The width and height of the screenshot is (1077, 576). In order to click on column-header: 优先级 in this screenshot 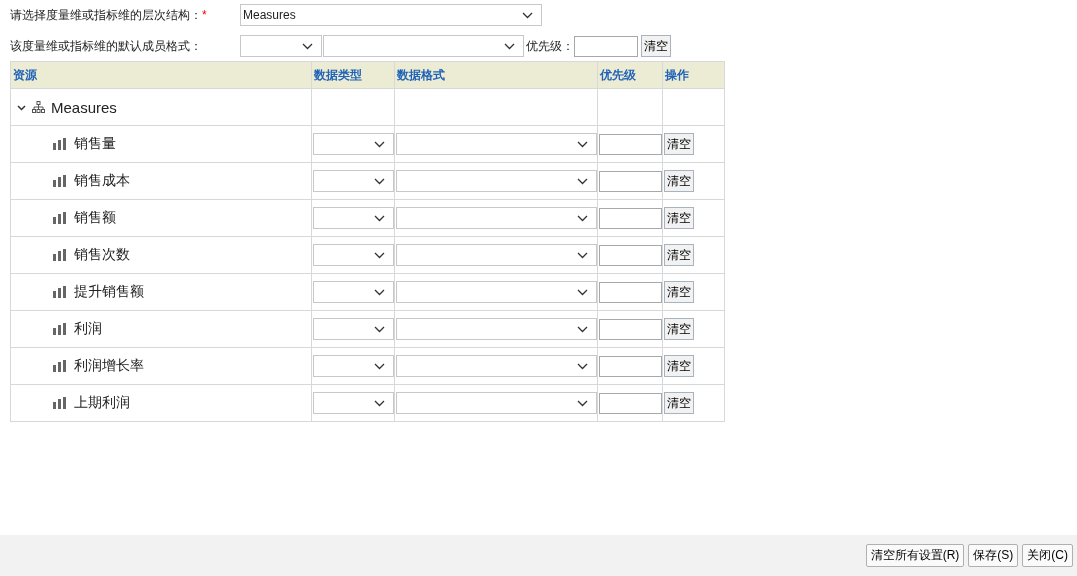, I will do `click(630, 75)`.